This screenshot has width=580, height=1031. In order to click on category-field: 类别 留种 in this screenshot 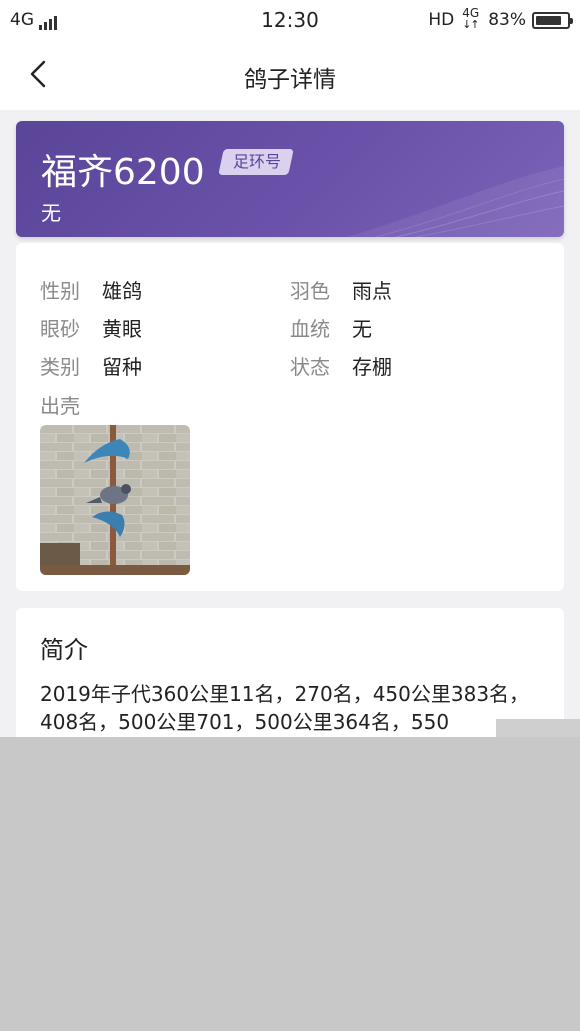, I will do `click(91, 365)`.